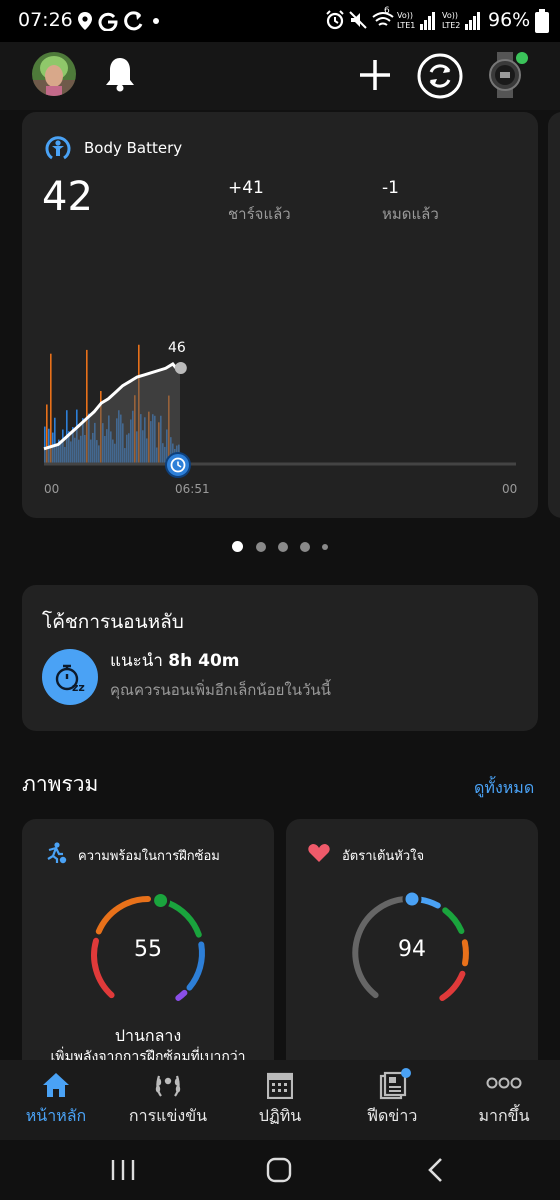 Image resolution: width=560 pixels, height=1200 pixels. I want to click on volte-label: Vo)), so click(405, 15).